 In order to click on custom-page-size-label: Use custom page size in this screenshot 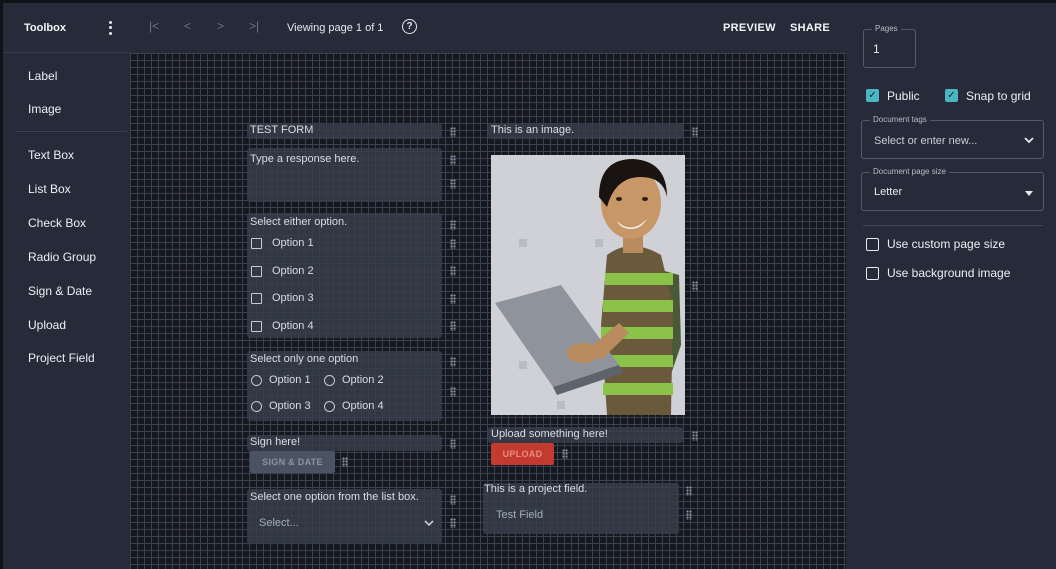, I will do `click(946, 244)`.